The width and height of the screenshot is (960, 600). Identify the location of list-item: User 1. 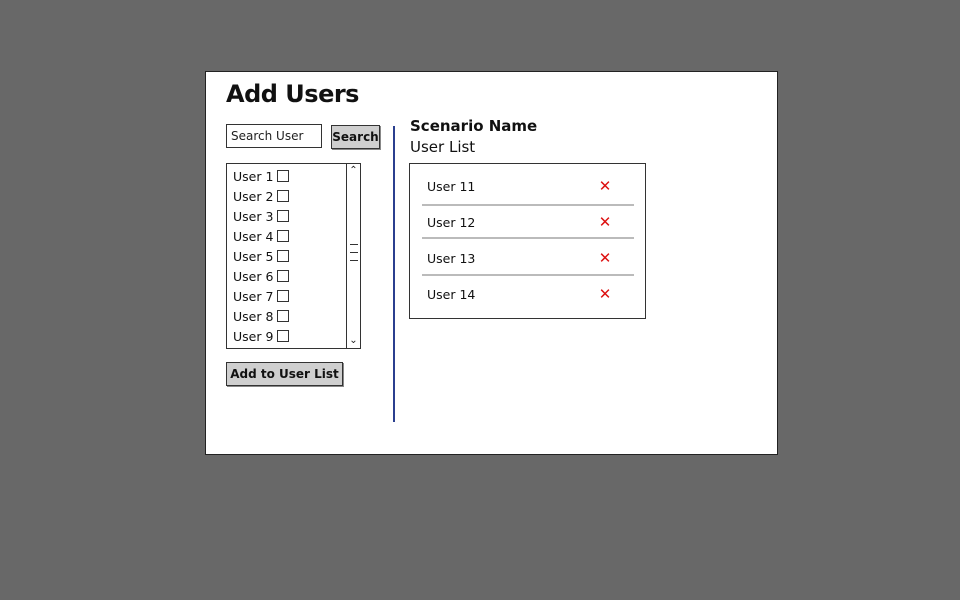
(261, 176).